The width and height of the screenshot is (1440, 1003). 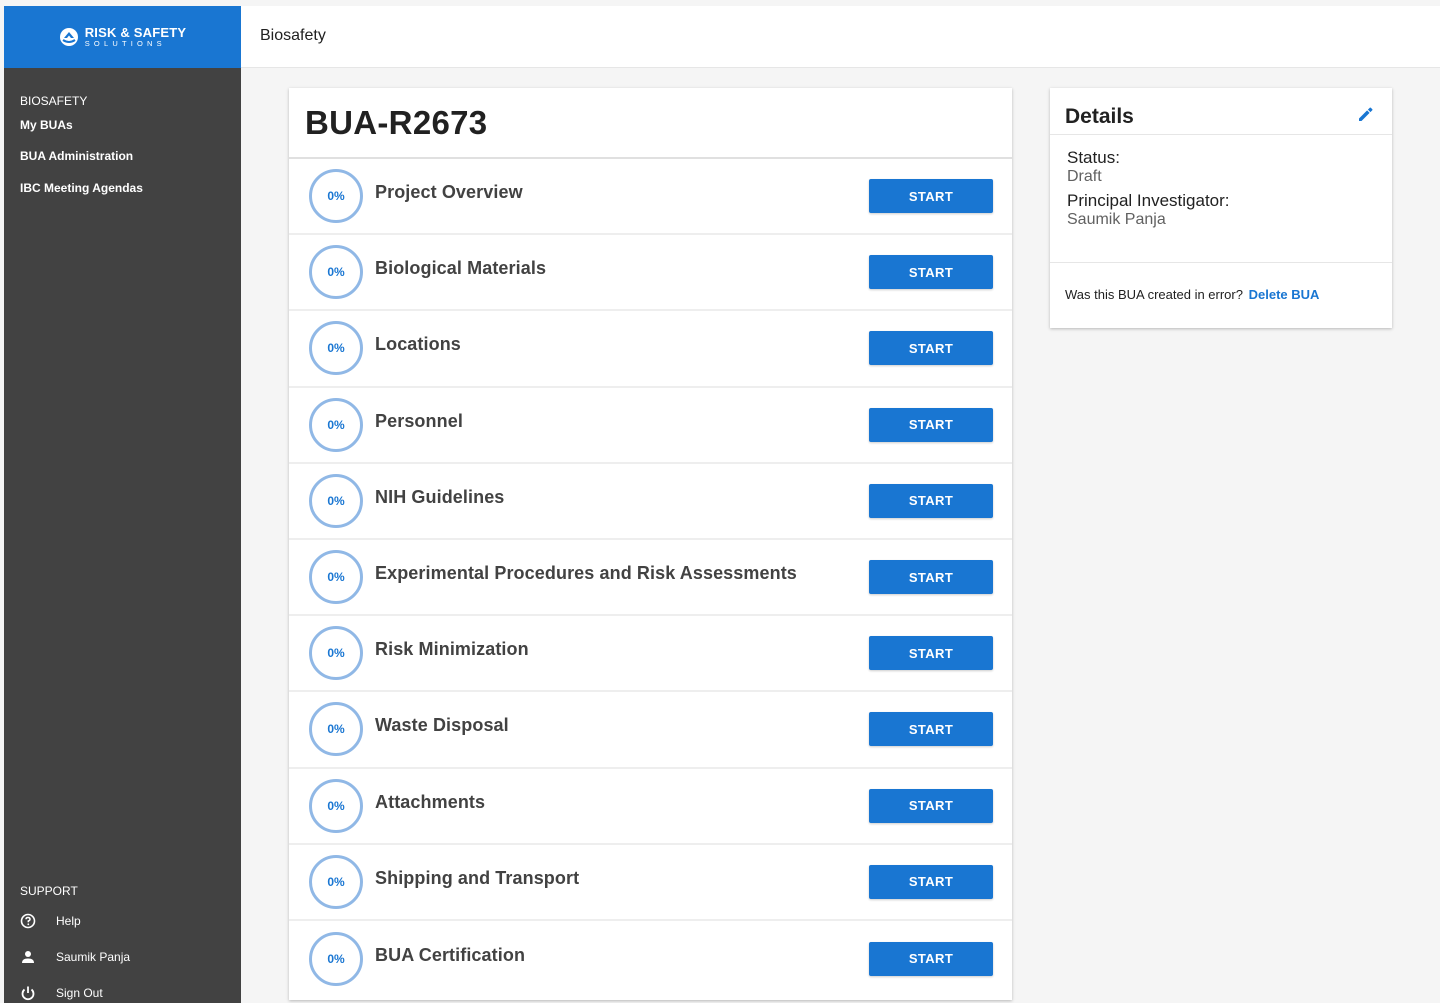 I want to click on section-name: NIH Guidelines, so click(x=440, y=496).